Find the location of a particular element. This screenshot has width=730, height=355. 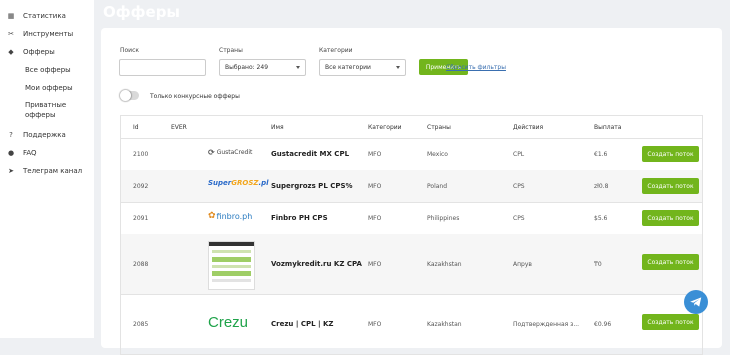

sidebar-subitem-my-offers: Мои офферы is located at coordinates (49, 88).